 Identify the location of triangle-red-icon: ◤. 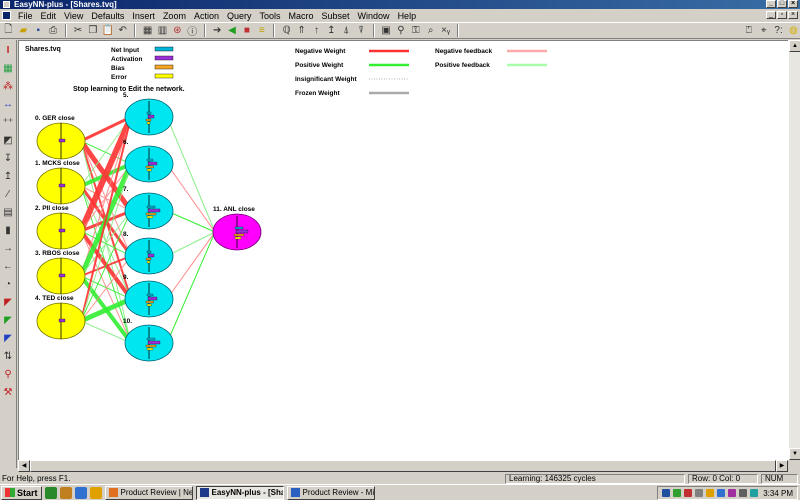
(8, 302).